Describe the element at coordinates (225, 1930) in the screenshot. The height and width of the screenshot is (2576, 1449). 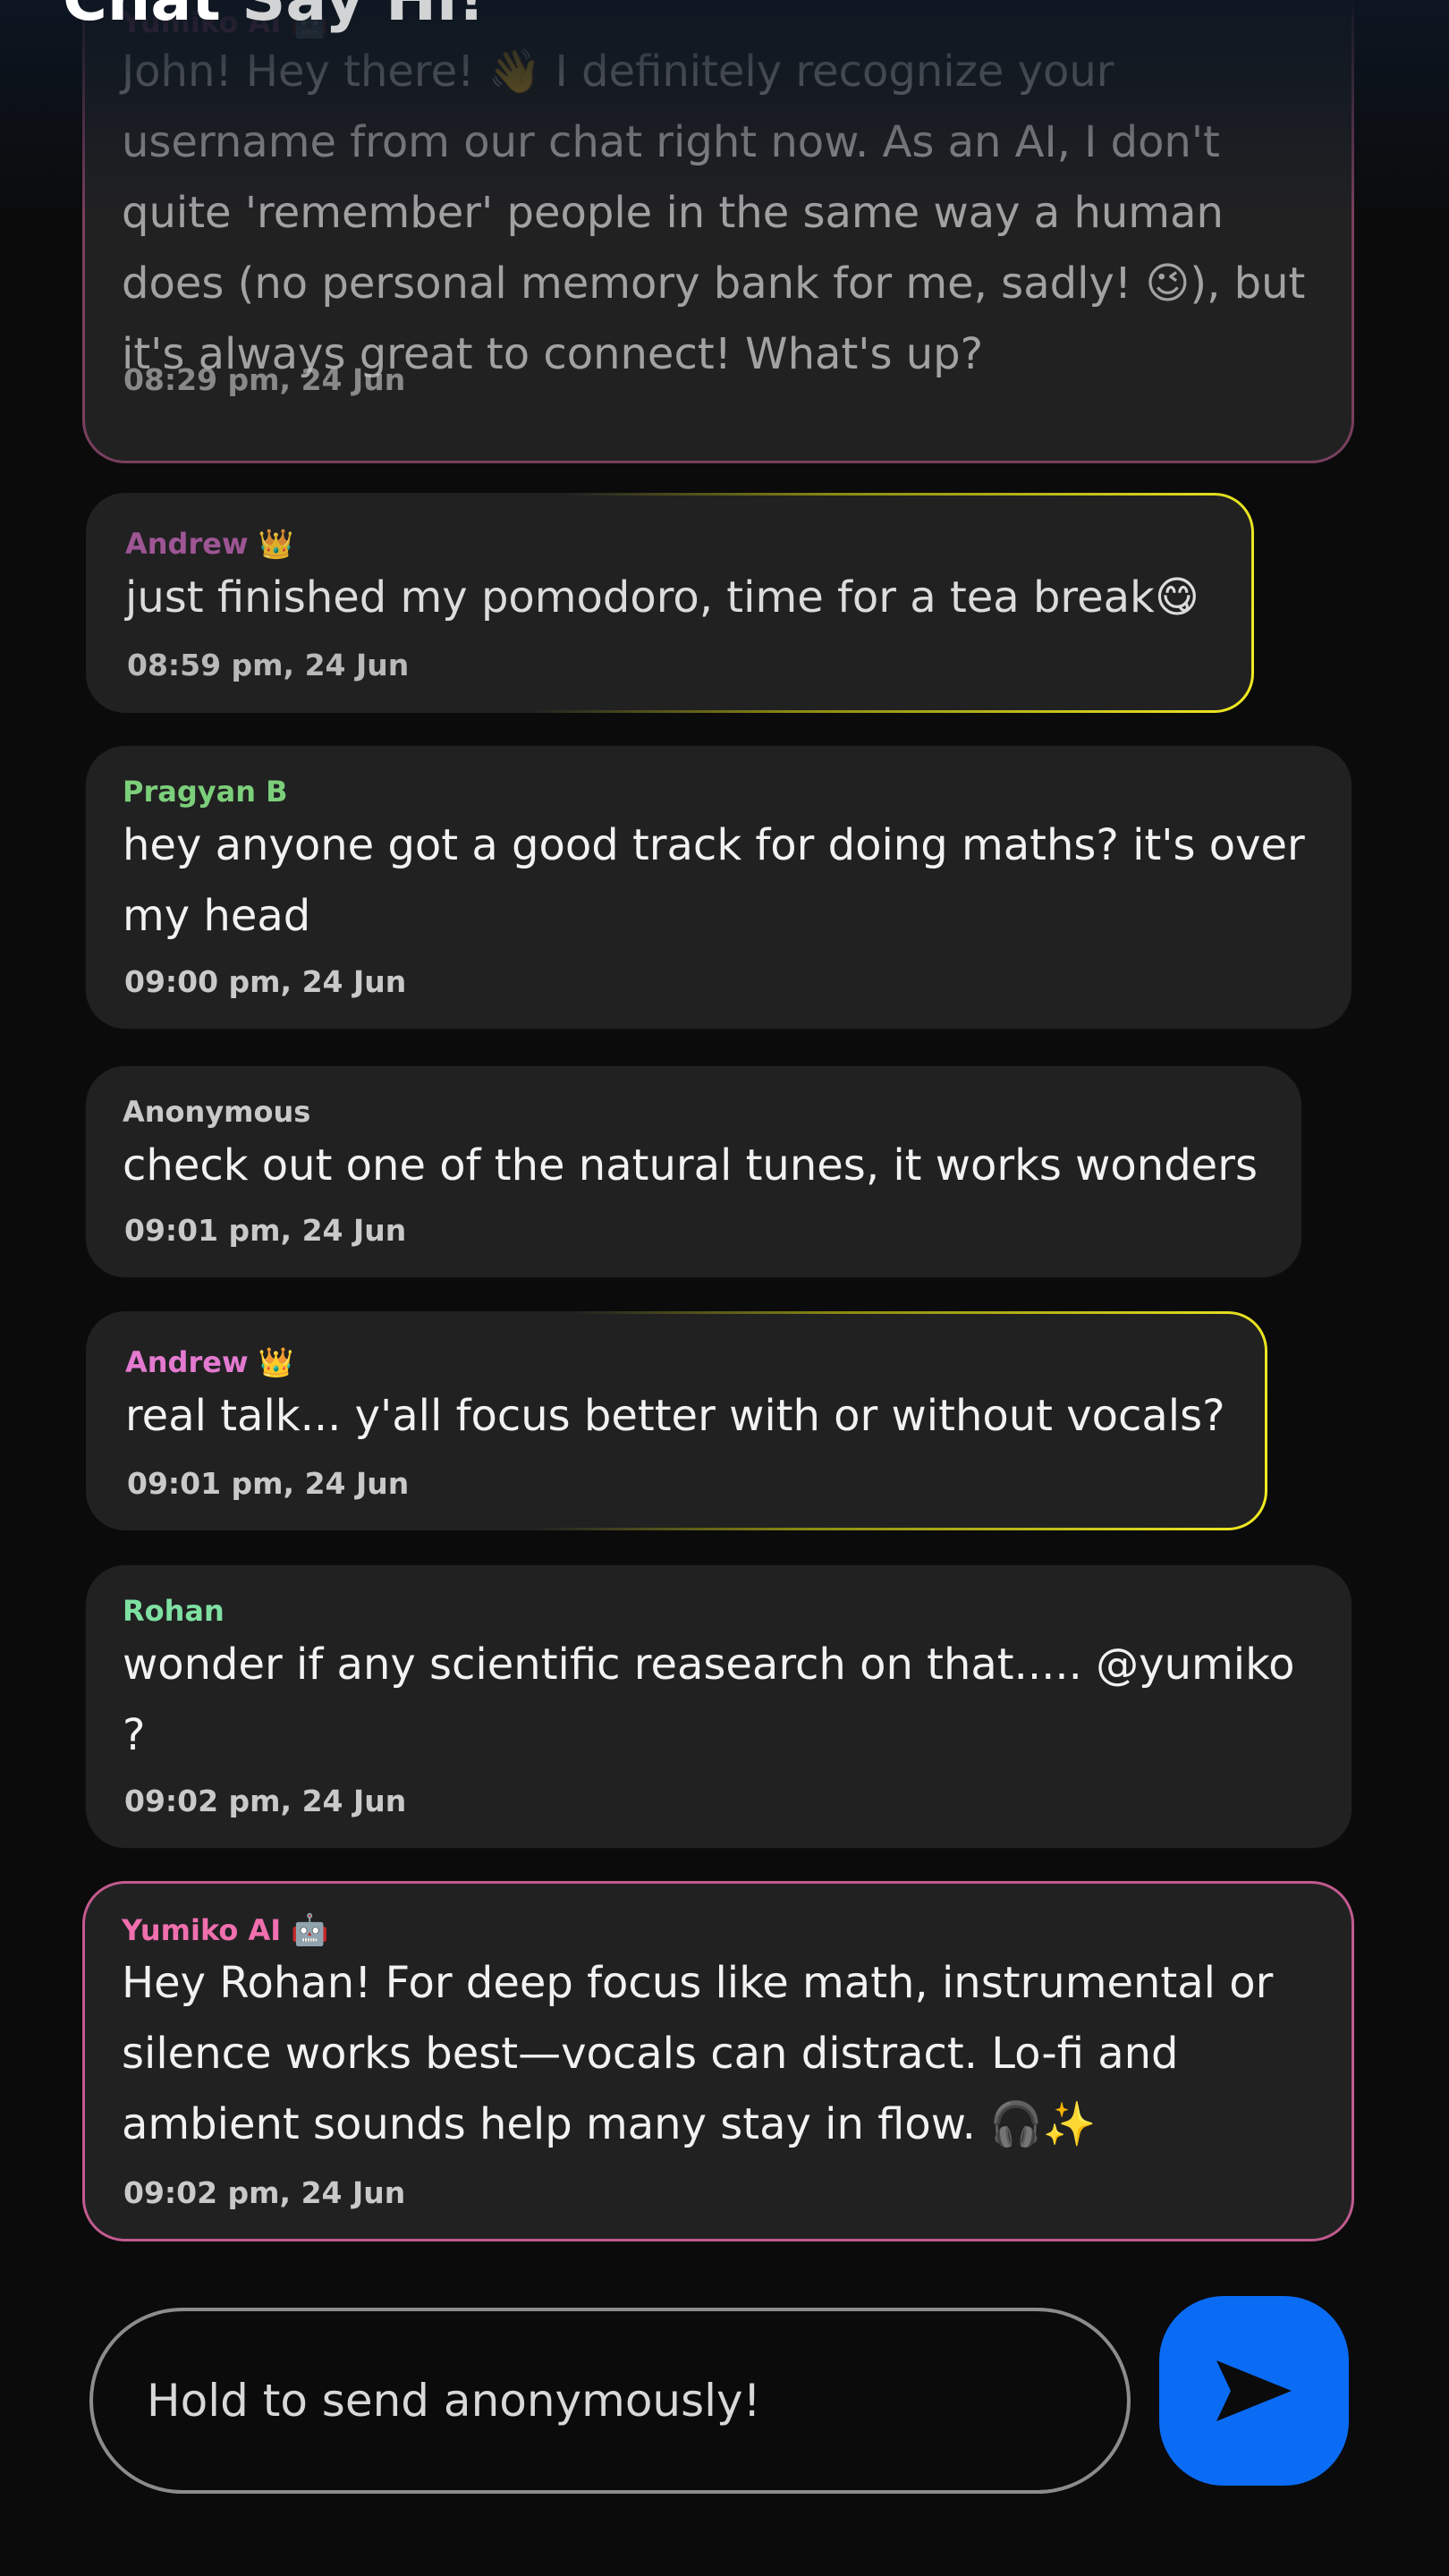
I see `message-sender: Yumiko AI 🤖` at that location.